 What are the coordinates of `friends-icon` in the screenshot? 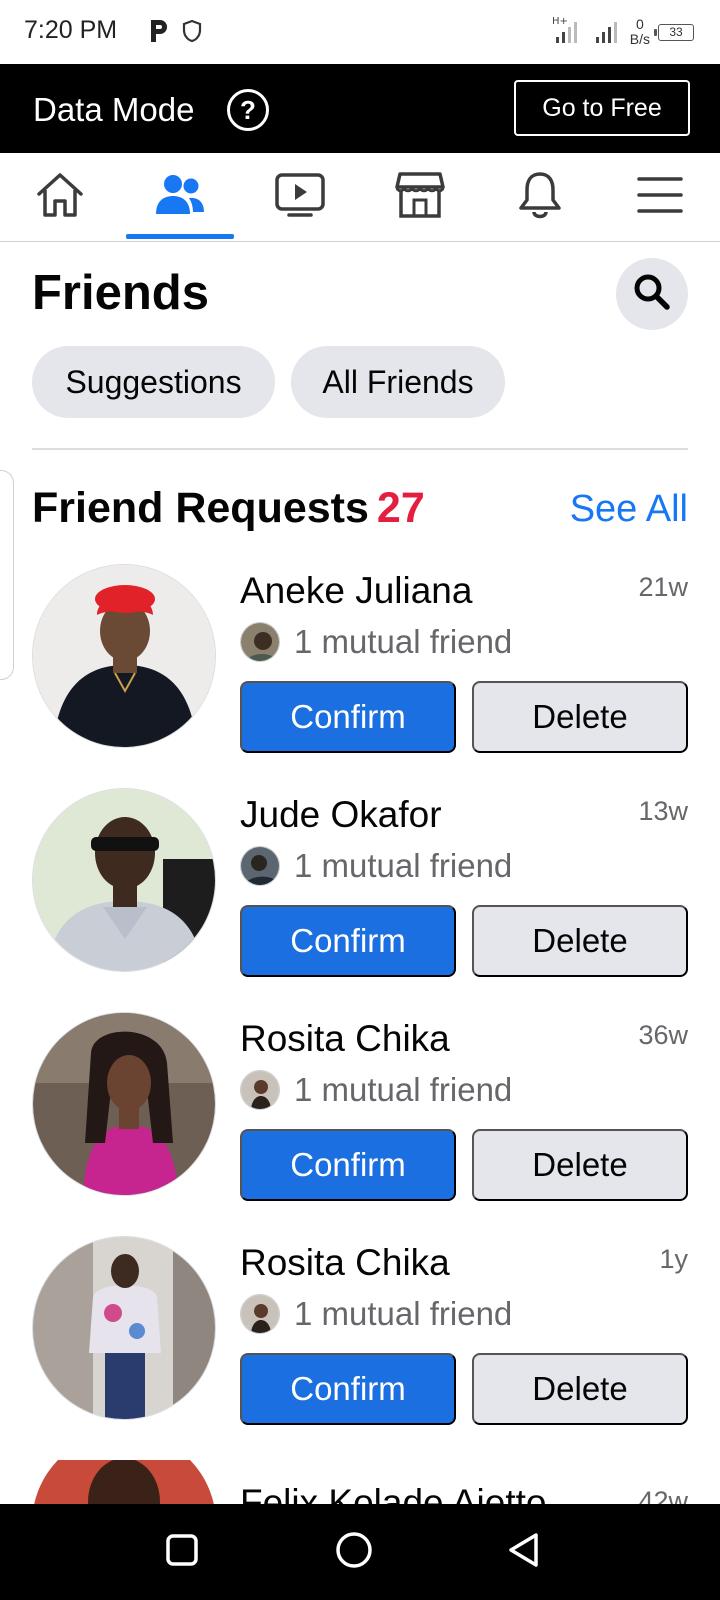 It's located at (180, 197).